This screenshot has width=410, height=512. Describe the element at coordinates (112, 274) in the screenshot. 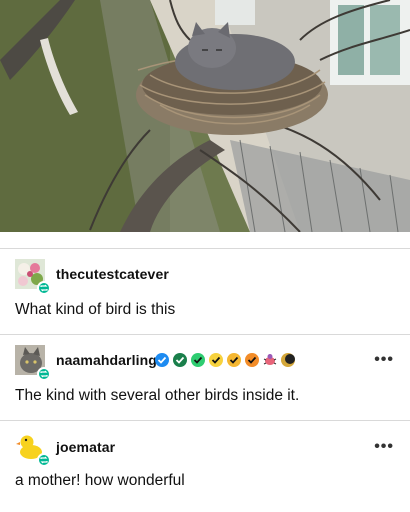

I see `username: thecutestcatever` at that location.